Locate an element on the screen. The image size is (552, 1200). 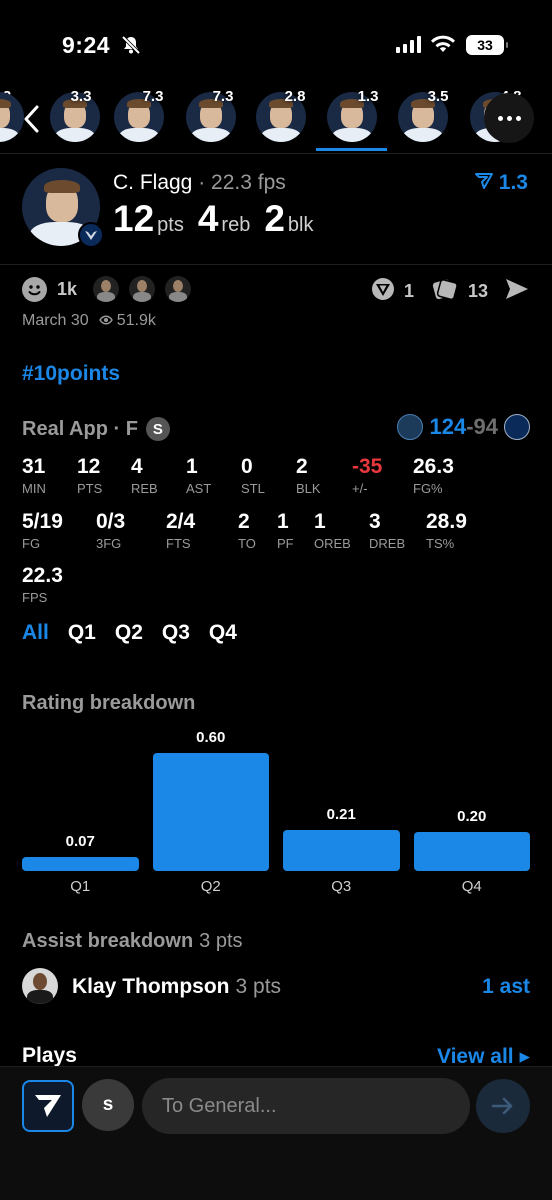
user-avatar-chip: s is located at coordinates (108, 1105).